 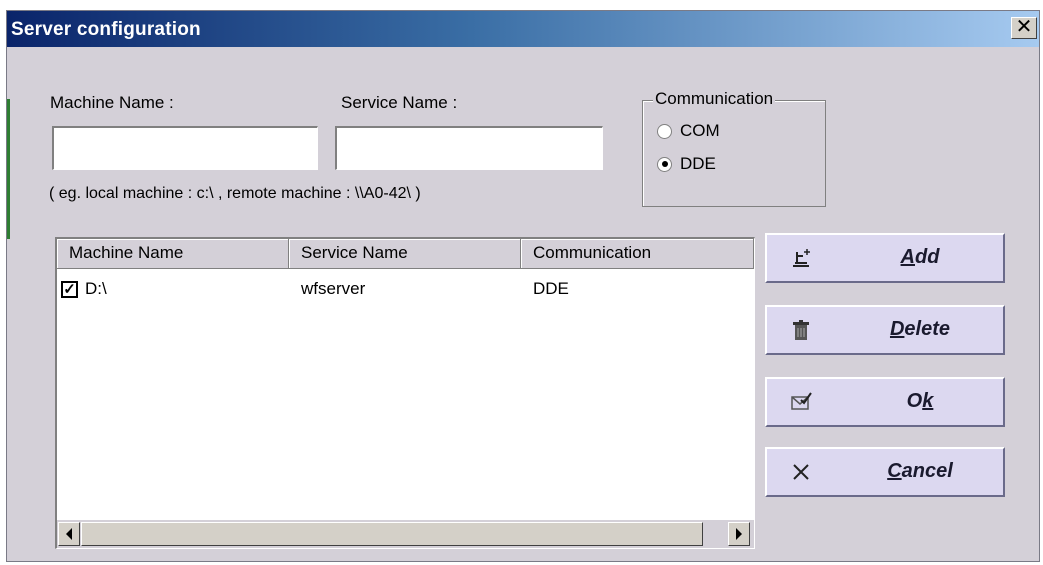 I want to click on radio-dde-button, so click(x=664, y=164).